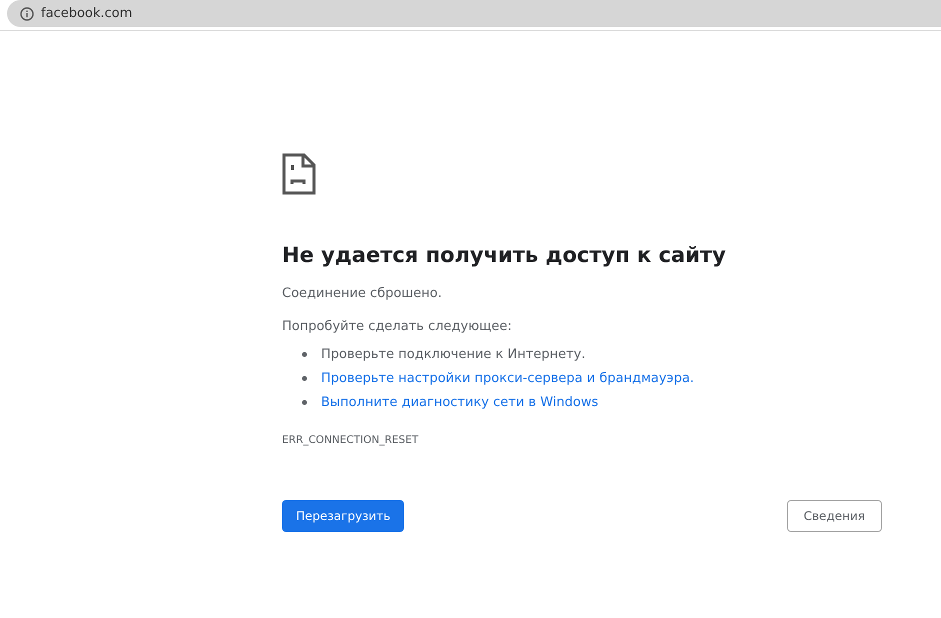 This screenshot has width=941, height=618. Describe the element at coordinates (397, 327) in the screenshot. I see `suggestions-heading: Попробуйте сделать следующее:` at that location.